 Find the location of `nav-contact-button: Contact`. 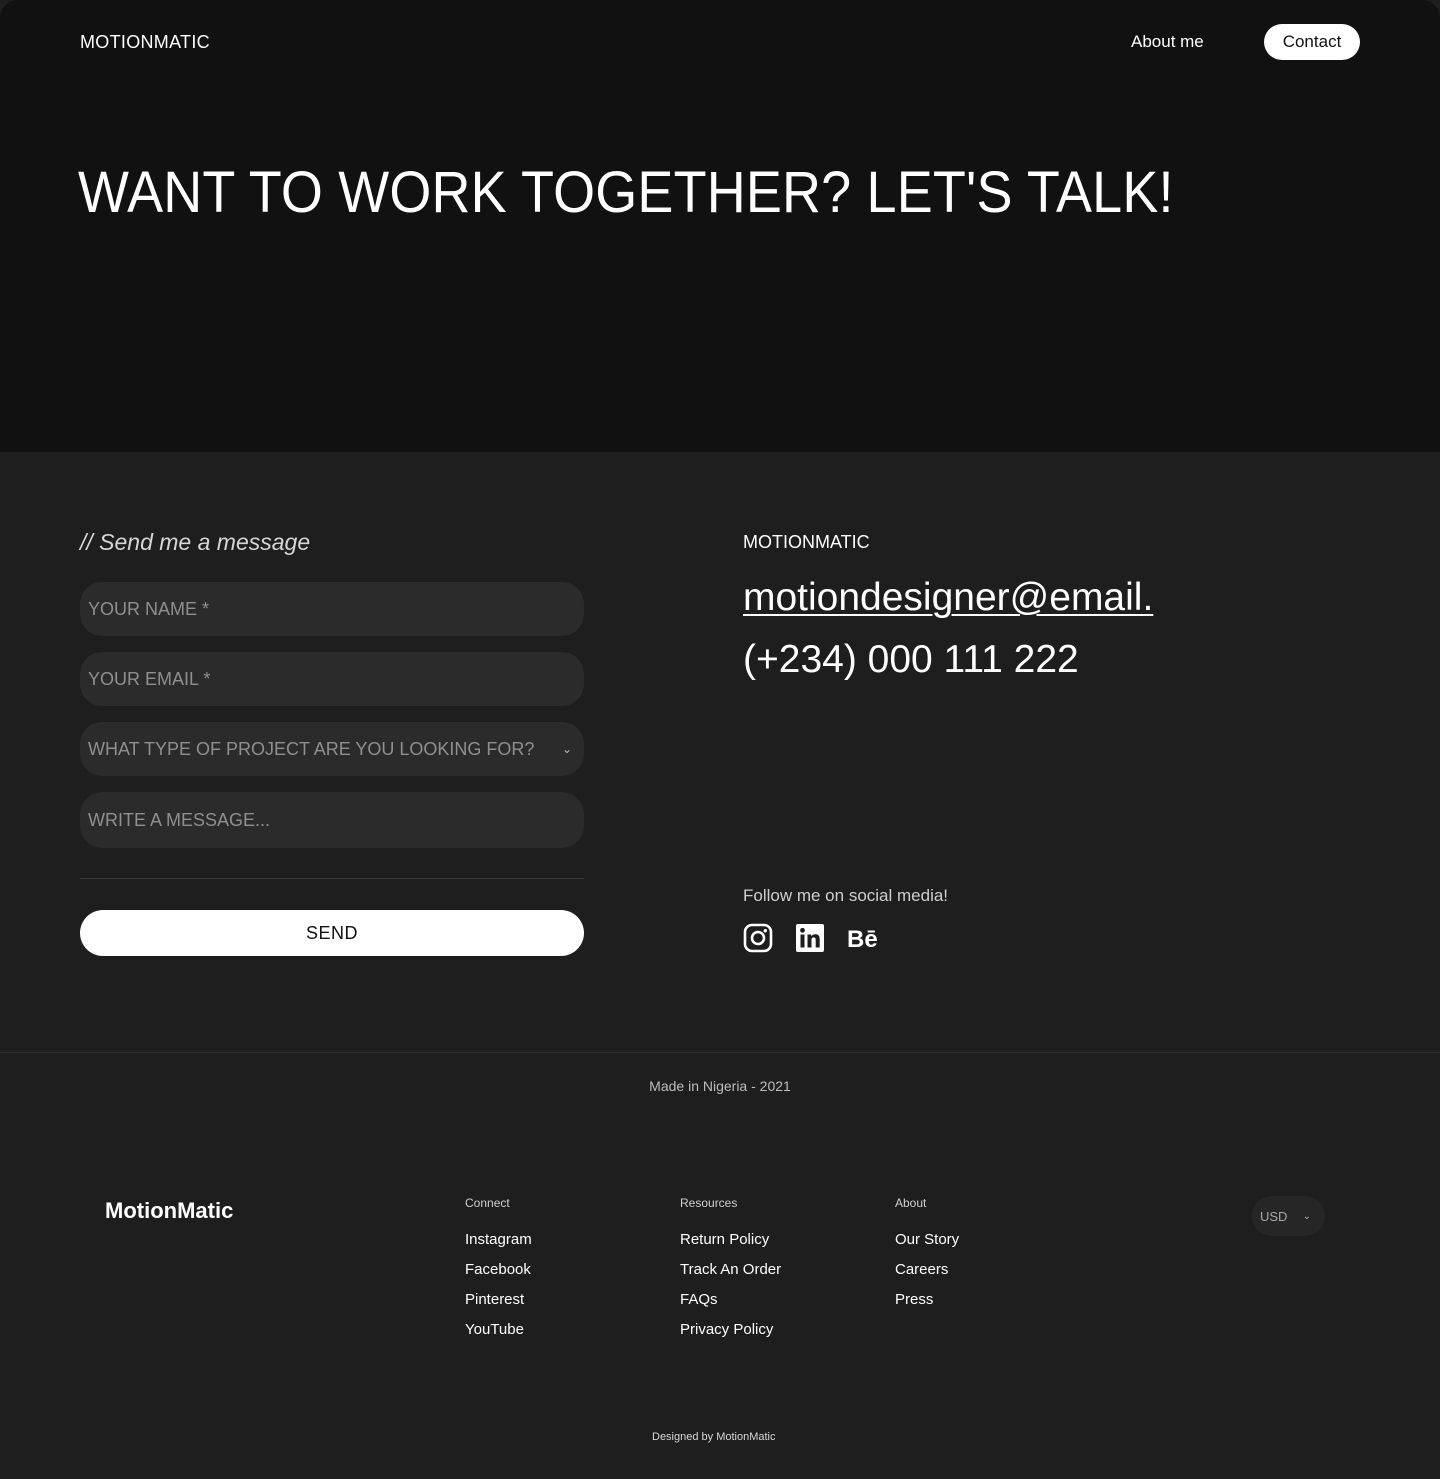

nav-contact-button: Contact is located at coordinates (1312, 42).